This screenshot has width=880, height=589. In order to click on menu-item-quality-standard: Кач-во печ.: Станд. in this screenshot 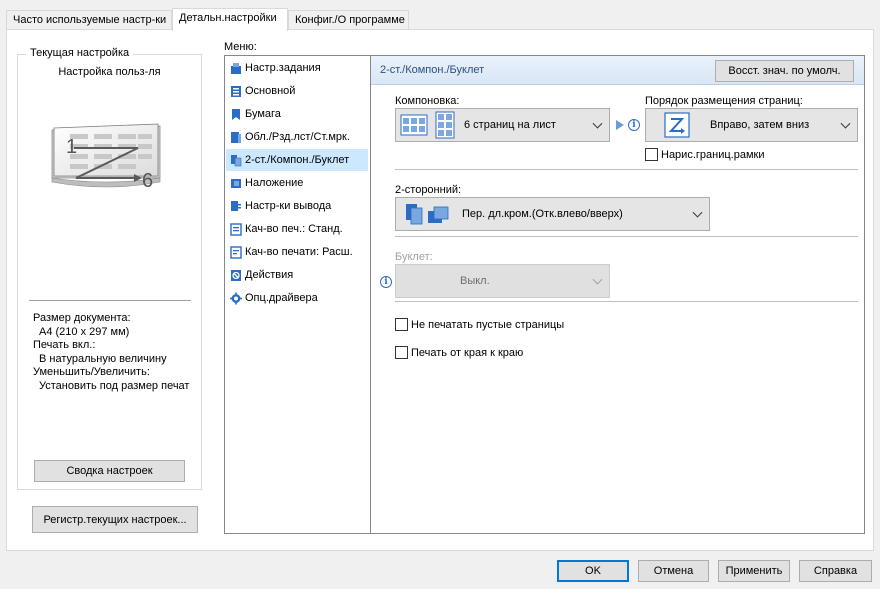, I will do `click(299, 229)`.